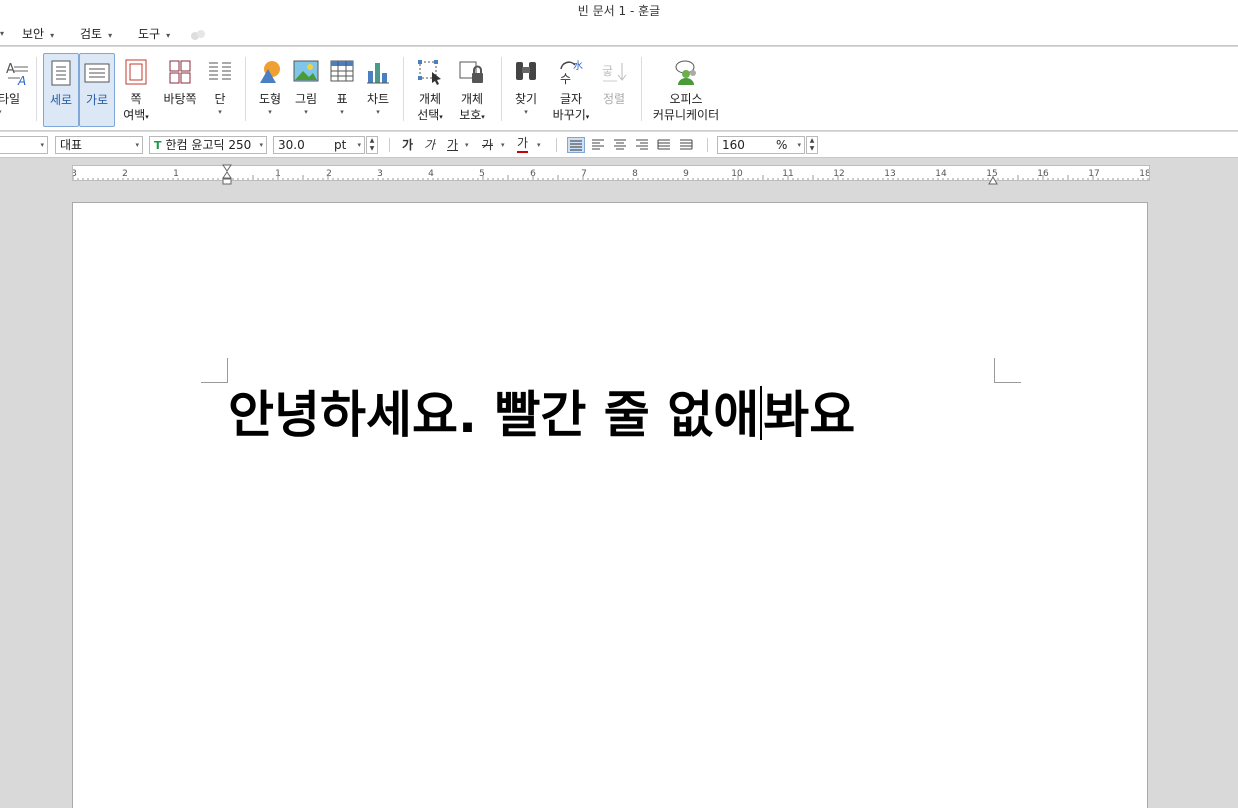 This screenshot has width=1238, height=808. What do you see at coordinates (494, 415) in the screenshot?
I see `text-before-cursor: 안녕하세요. 빨간 줄 없애` at bounding box center [494, 415].